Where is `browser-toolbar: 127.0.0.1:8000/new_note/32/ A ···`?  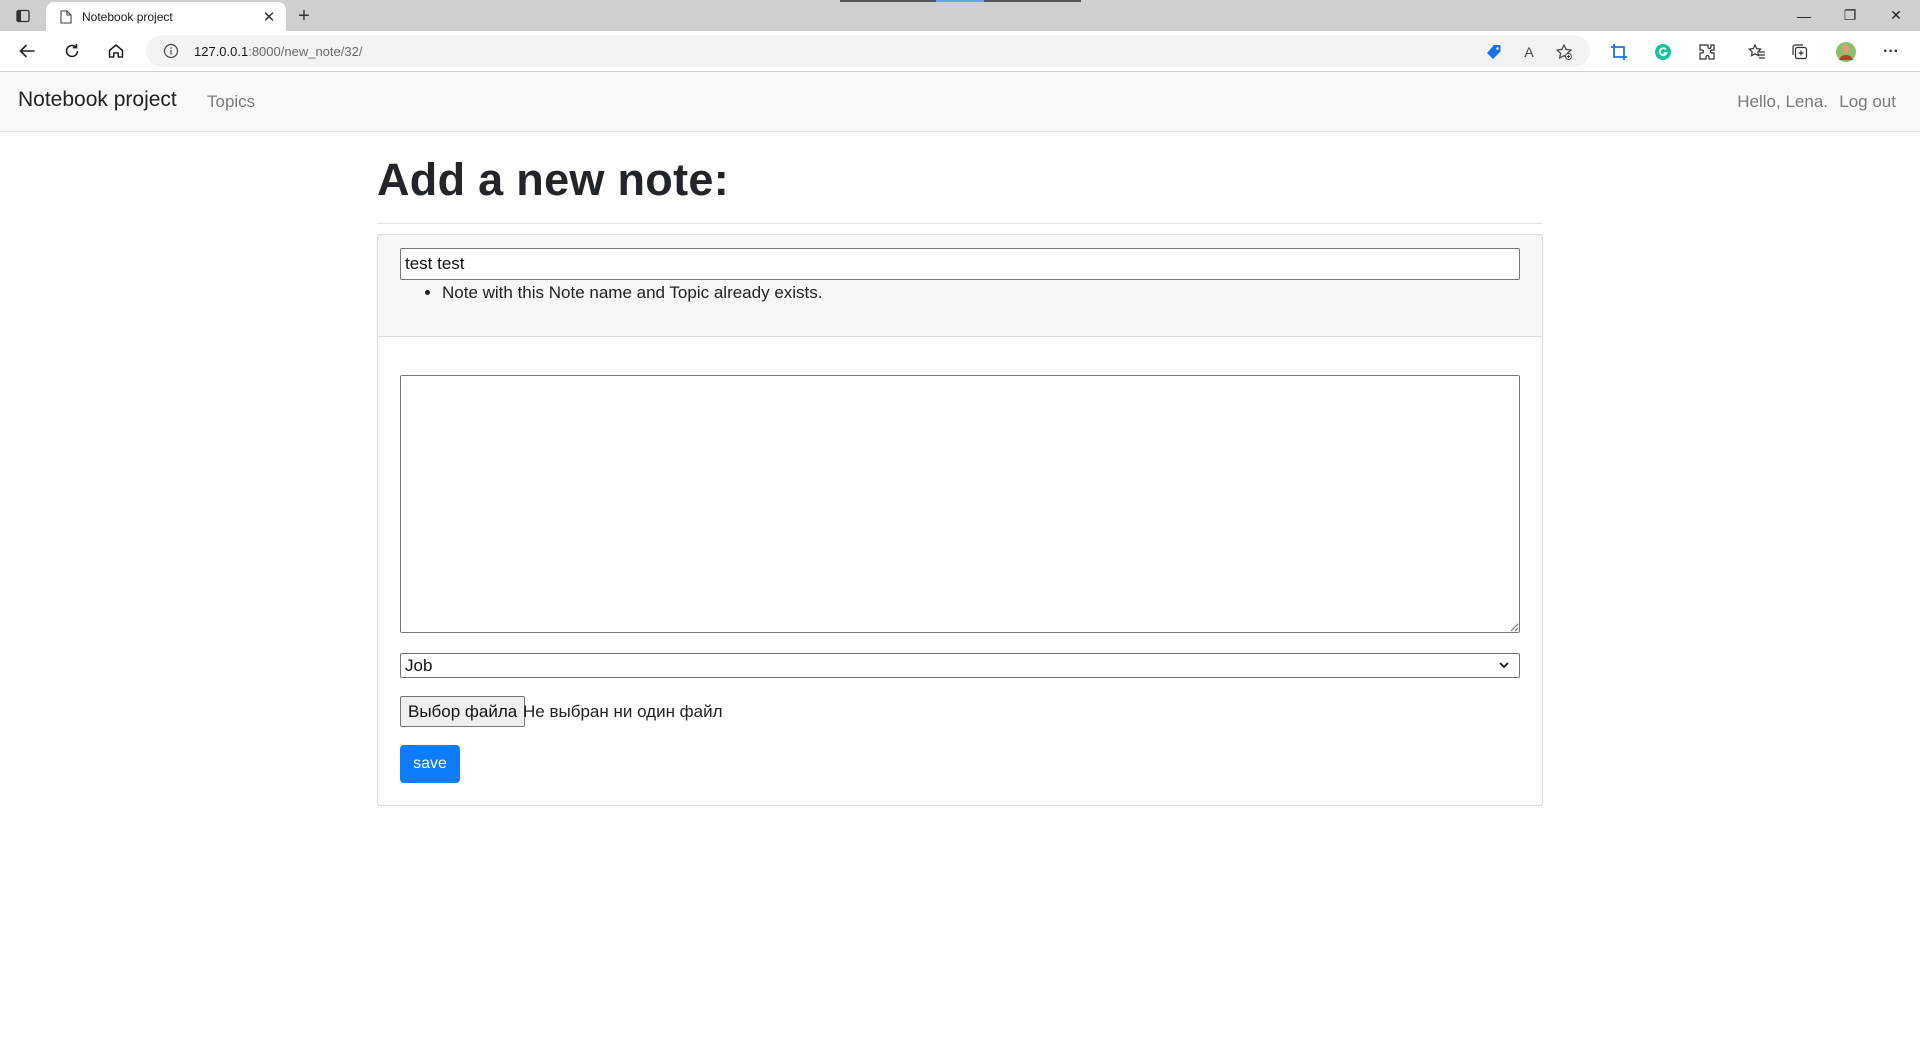
browser-toolbar: 127.0.0.1:8000/new_note/32/ A ··· is located at coordinates (960, 51).